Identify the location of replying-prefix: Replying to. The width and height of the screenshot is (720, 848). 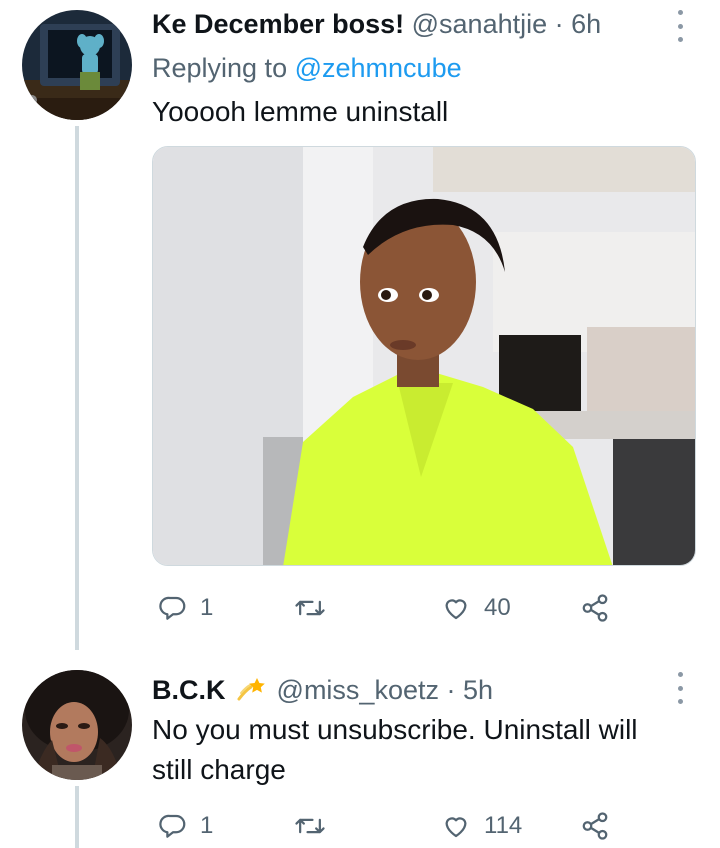
(220, 68).